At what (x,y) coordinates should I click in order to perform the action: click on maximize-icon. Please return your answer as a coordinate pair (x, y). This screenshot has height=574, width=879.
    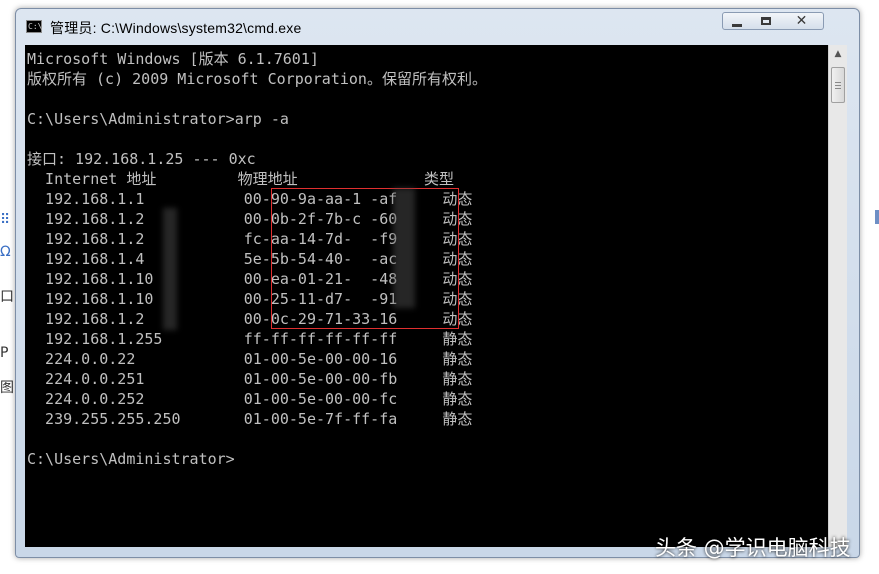
    Looking at the image, I should click on (765, 21).